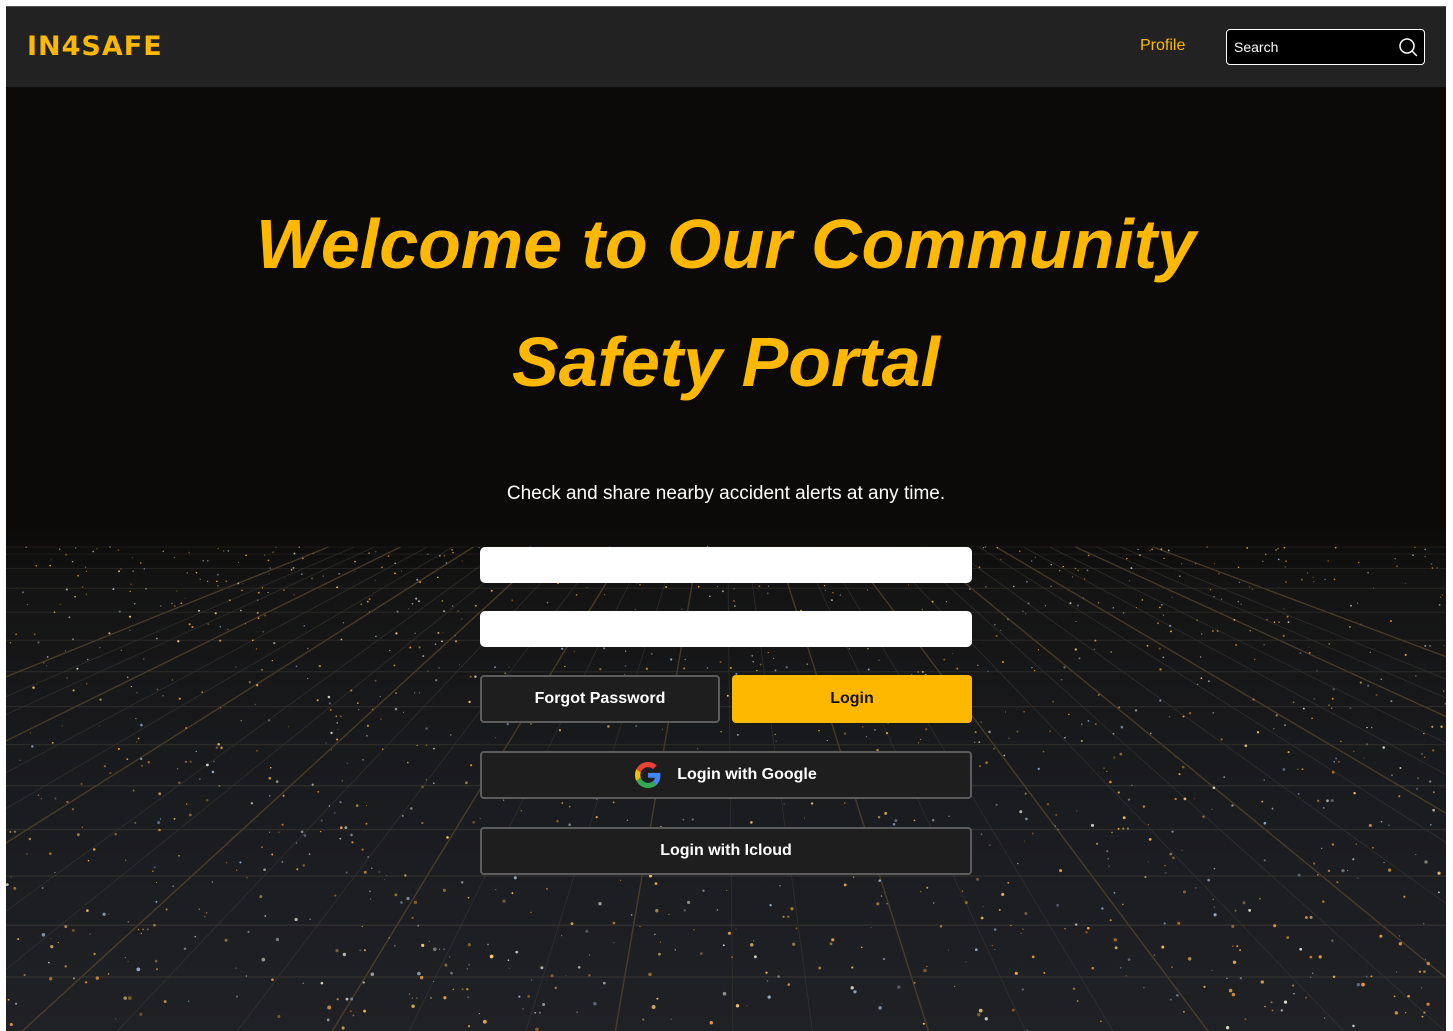  I want to click on search-box, so click(1325, 47).